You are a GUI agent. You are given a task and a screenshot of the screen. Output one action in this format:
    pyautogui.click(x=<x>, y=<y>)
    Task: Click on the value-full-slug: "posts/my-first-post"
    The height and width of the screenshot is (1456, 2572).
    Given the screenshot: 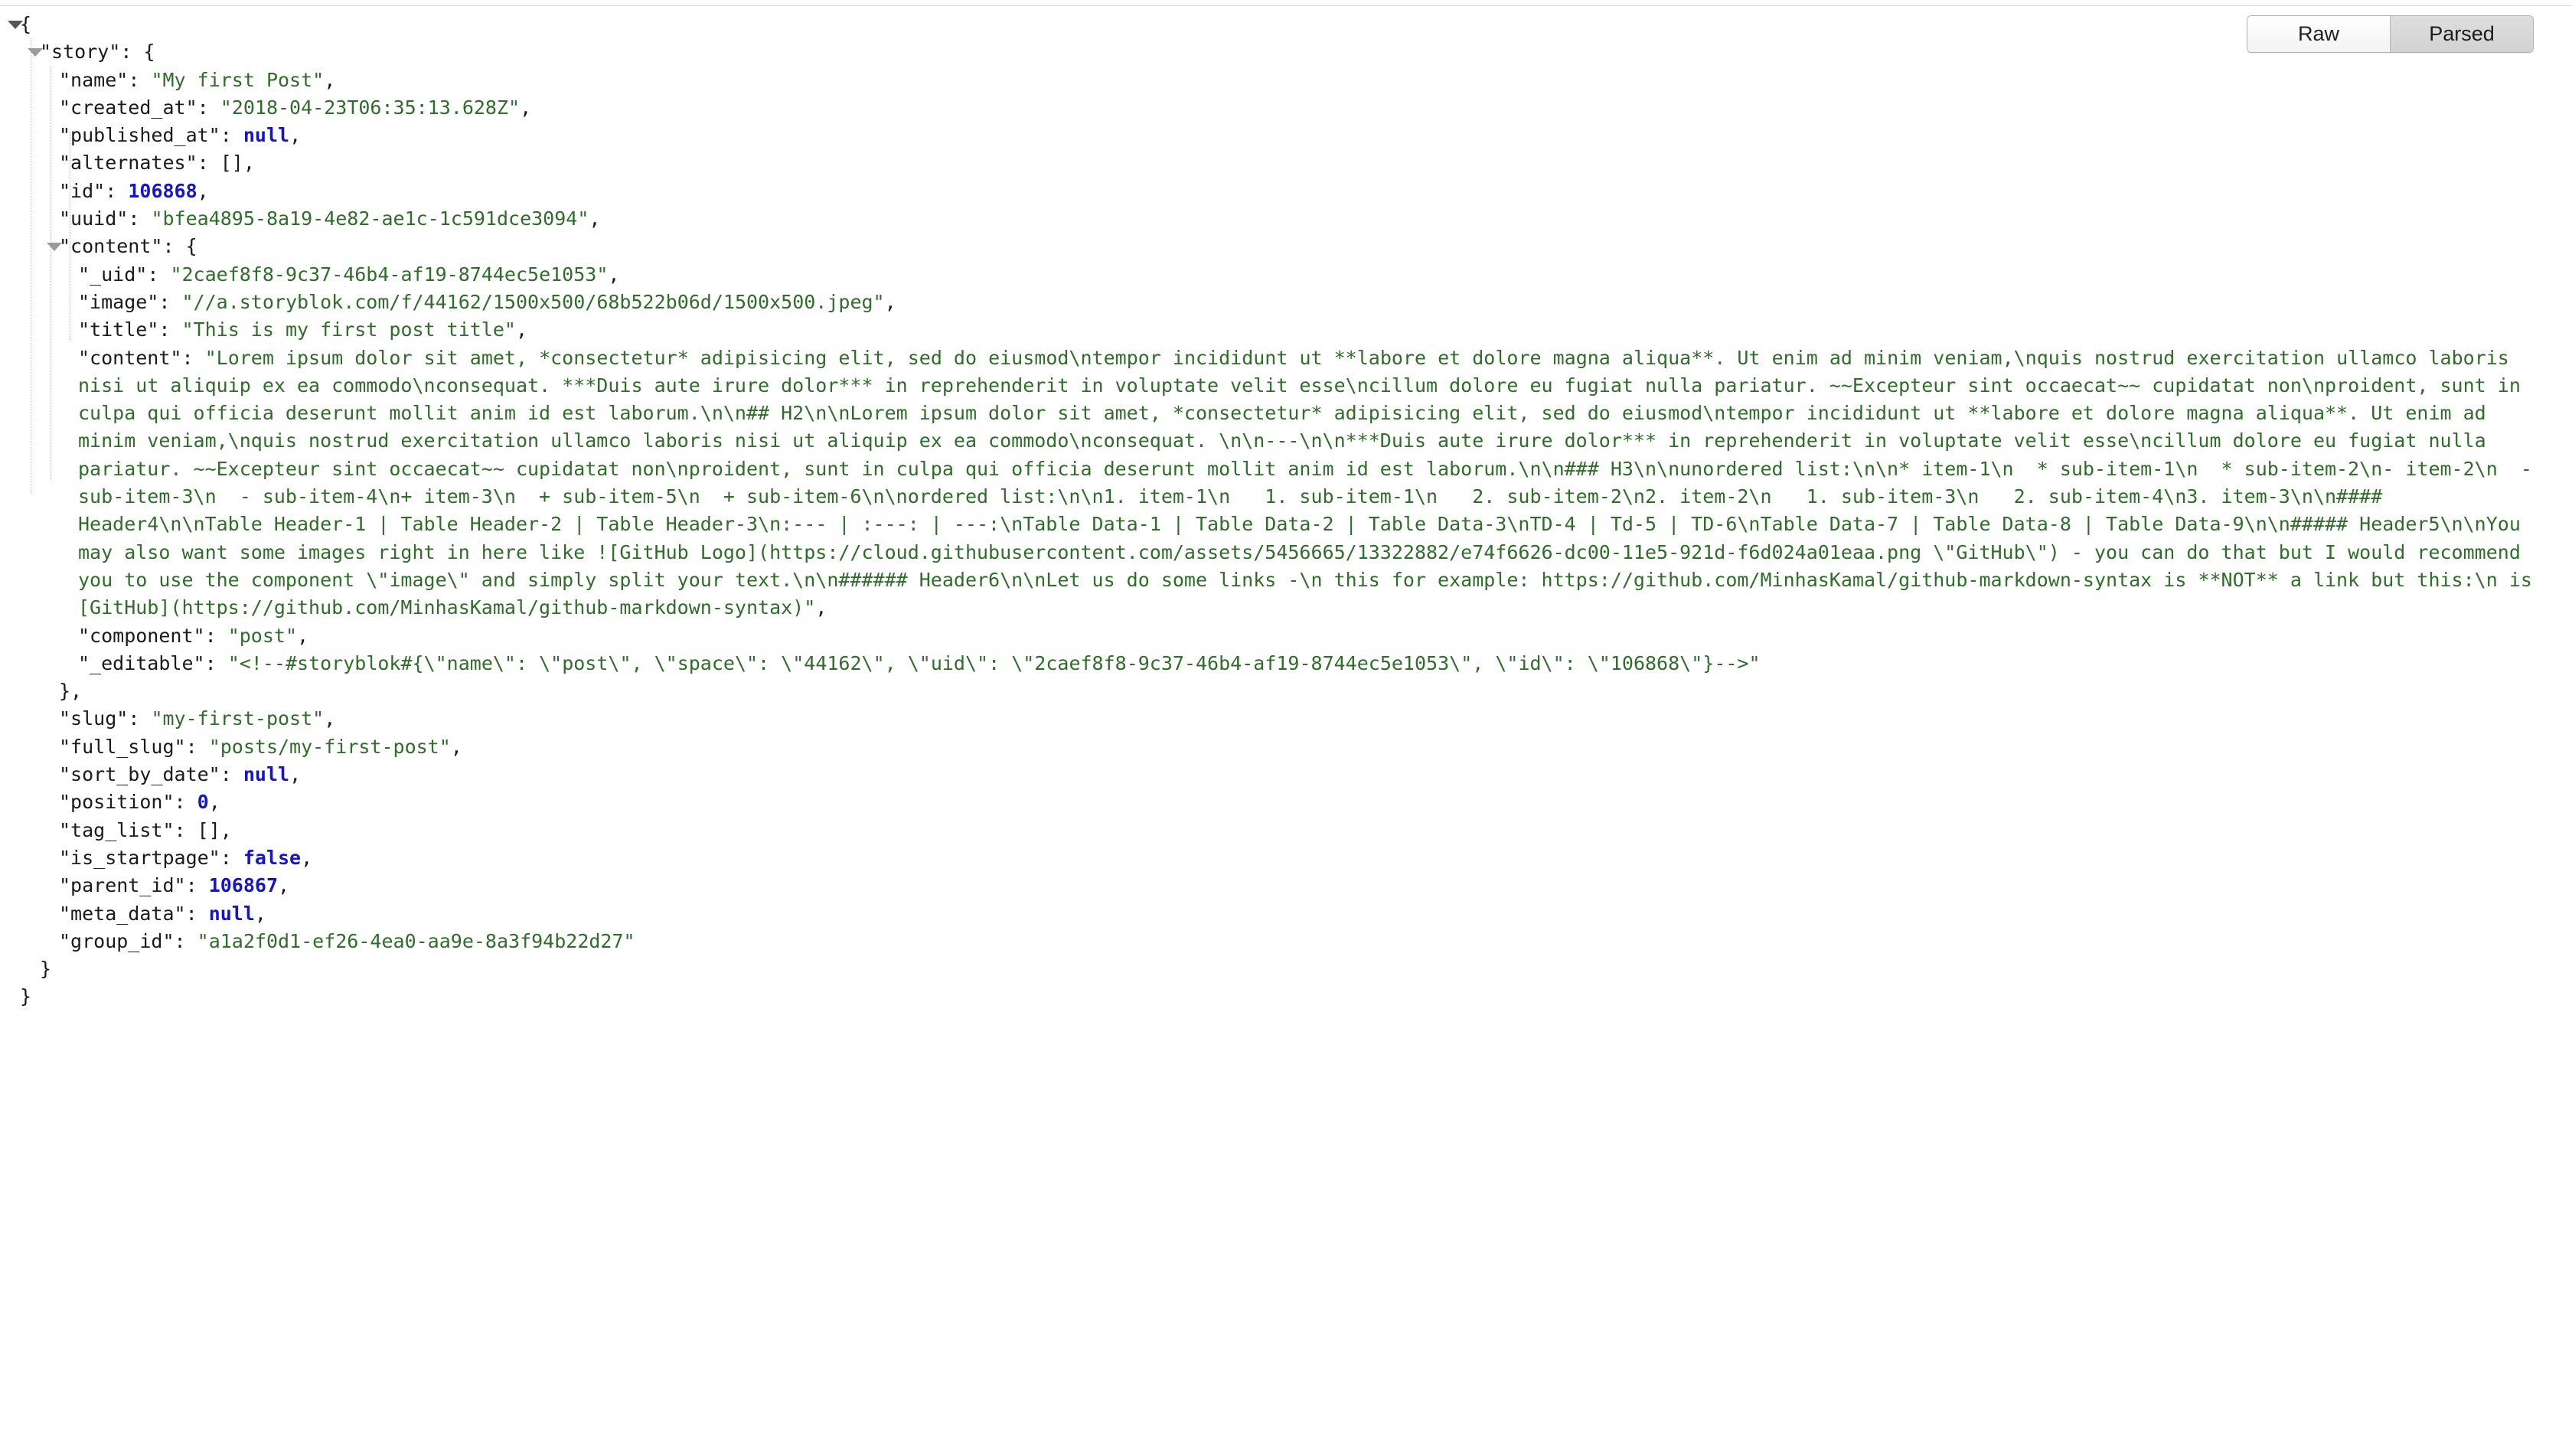 What is the action you would take?
    pyautogui.click(x=329, y=747)
    